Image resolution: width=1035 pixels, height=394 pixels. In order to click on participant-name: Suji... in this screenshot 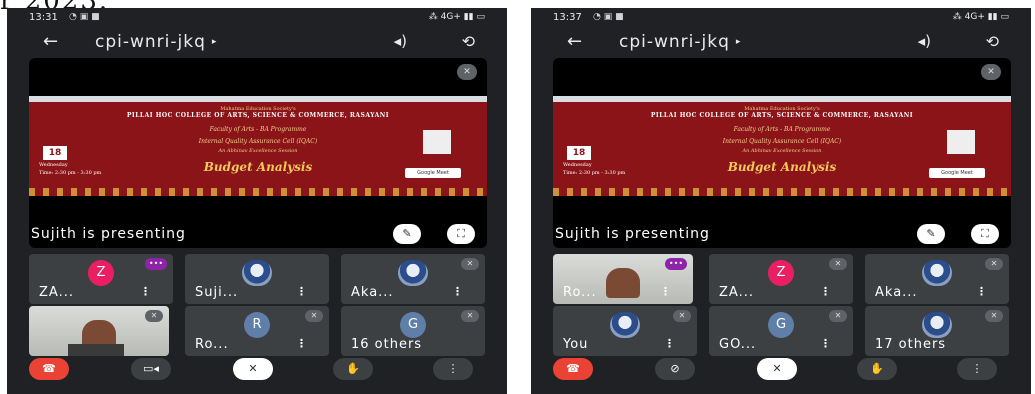, I will do `click(217, 292)`.